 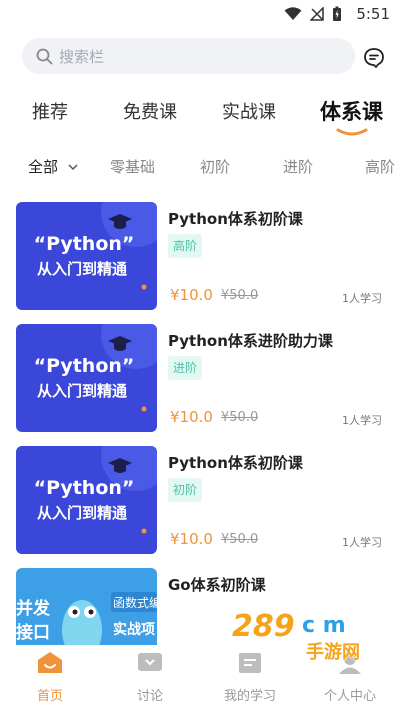 What do you see at coordinates (185, 368) in the screenshot?
I see `level-badge: 进阶` at bounding box center [185, 368].